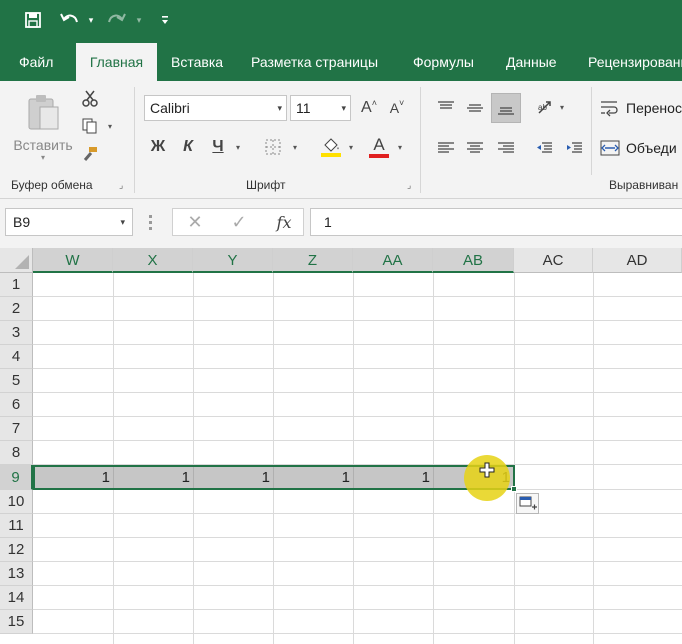  What do you see at coordinates (231, 477) in the screenshot?
I see `cell-y9: 1` at bounding box center [231, 477].